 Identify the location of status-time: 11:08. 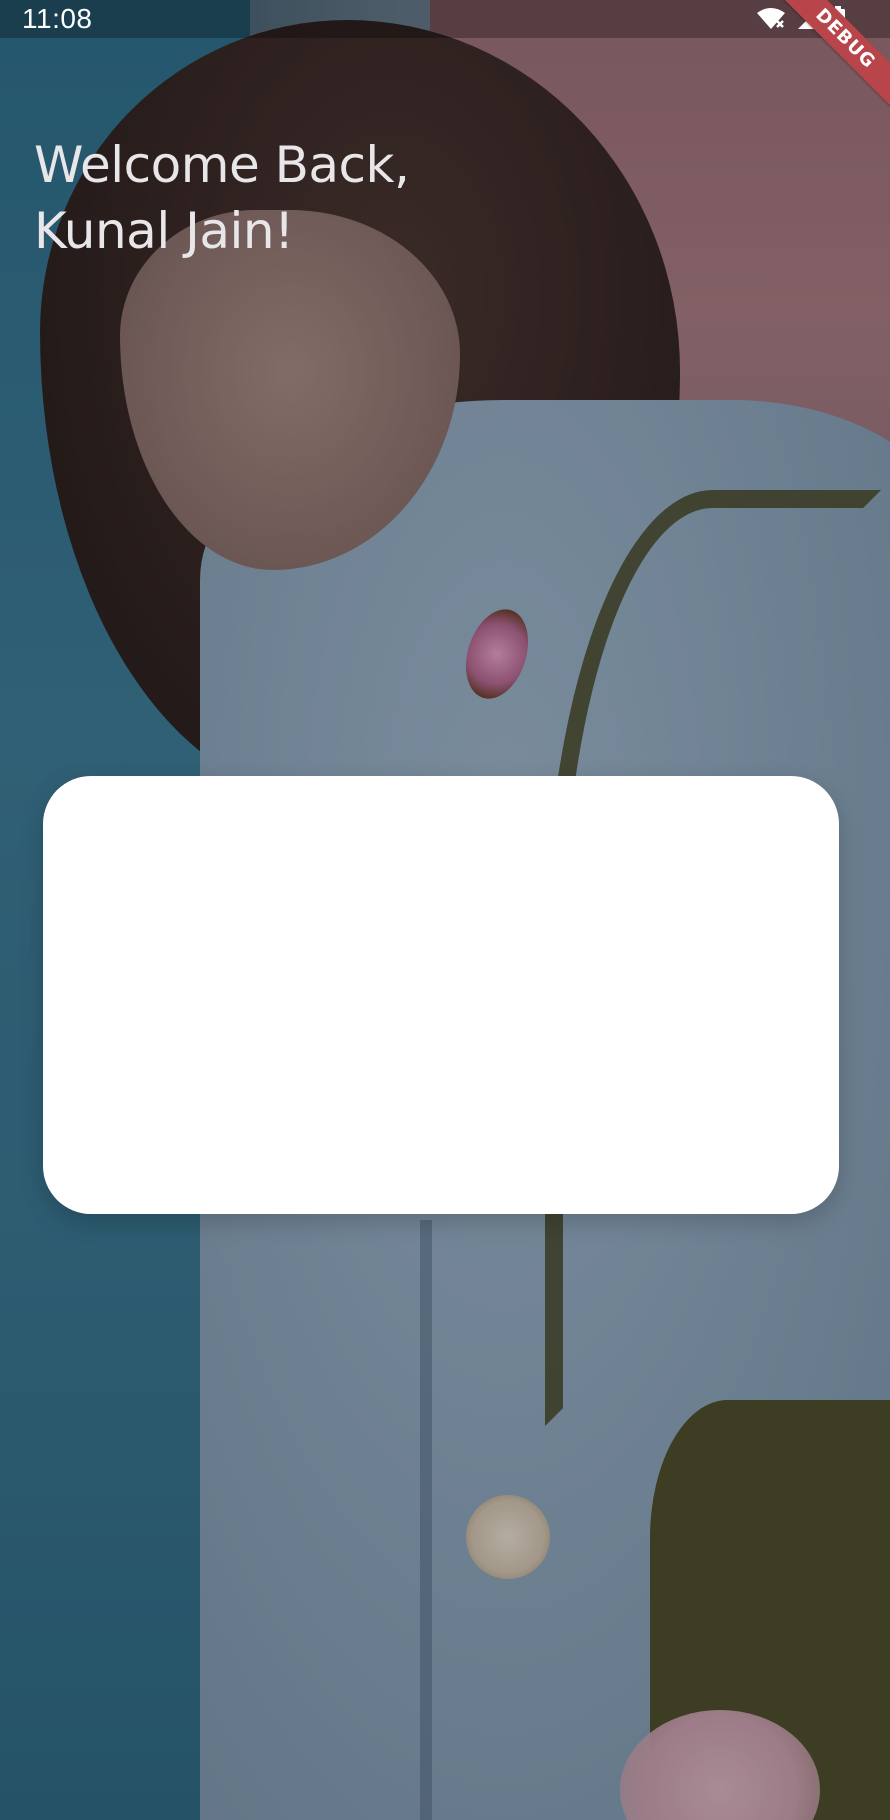
(57, 18).